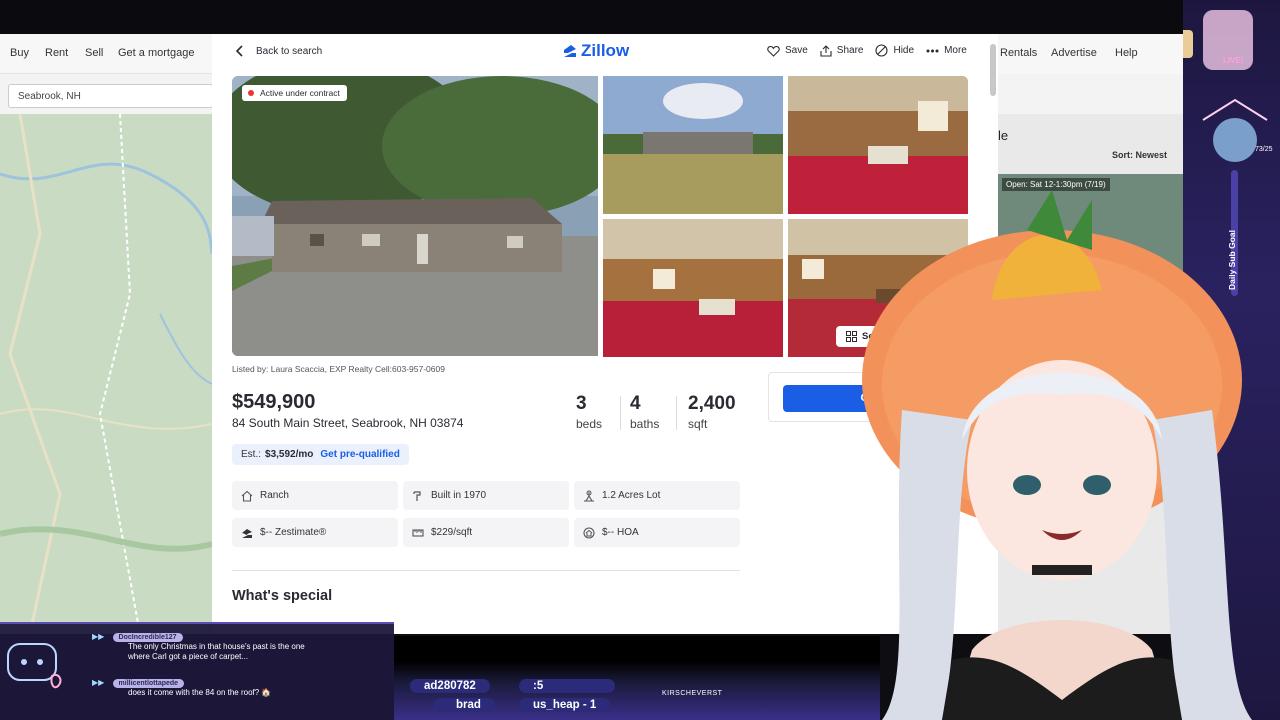  Describe the element at coordinates (486, 570) in the screenshot. I see `section-divider` at that location.